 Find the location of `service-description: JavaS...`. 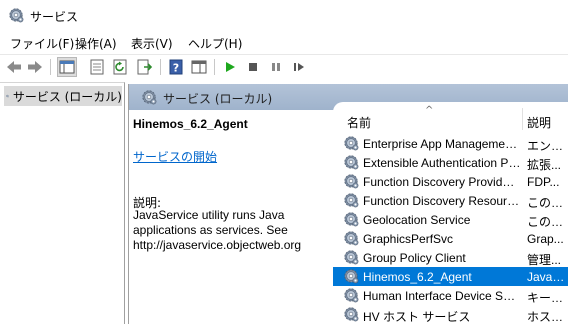

service-description: JavaS... is located at coordinates (547, 277).